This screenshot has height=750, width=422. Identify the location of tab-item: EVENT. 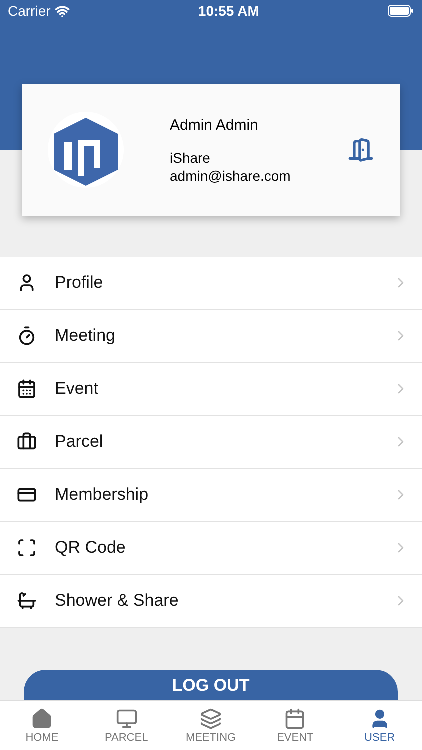
(295, 725).